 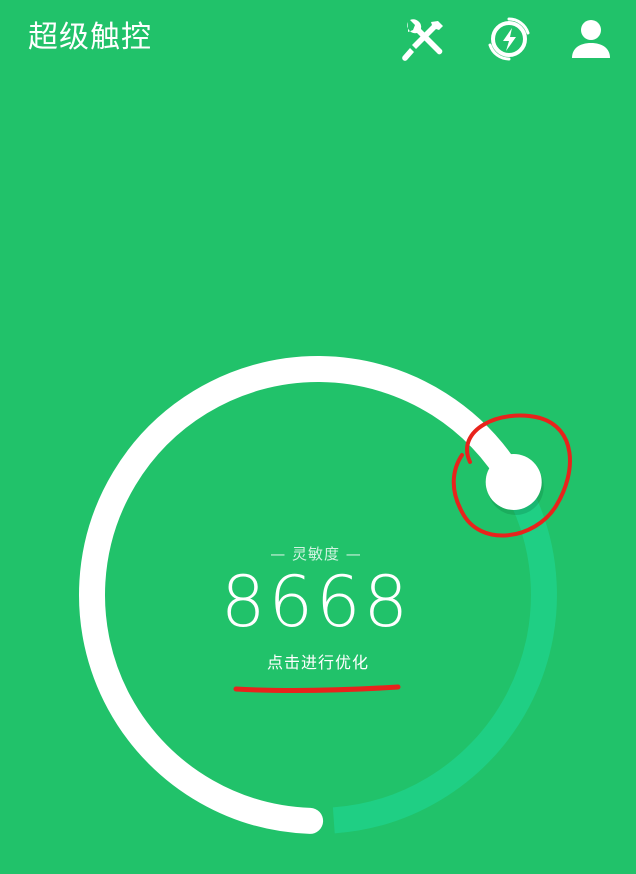 What do you see at coordinates (318, 663) in the screenshot?
I see `optimize-button: 点击进行优化` at bounding box center [318, 663].